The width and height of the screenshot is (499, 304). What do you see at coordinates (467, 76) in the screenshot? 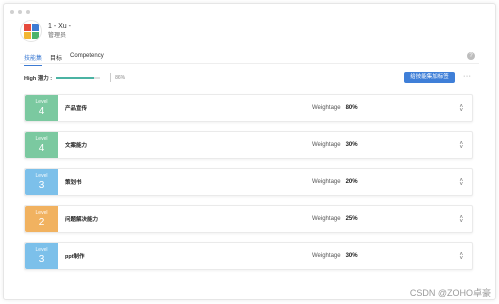
I see `more-options-icon: ···` at bounding box center [467, 76].